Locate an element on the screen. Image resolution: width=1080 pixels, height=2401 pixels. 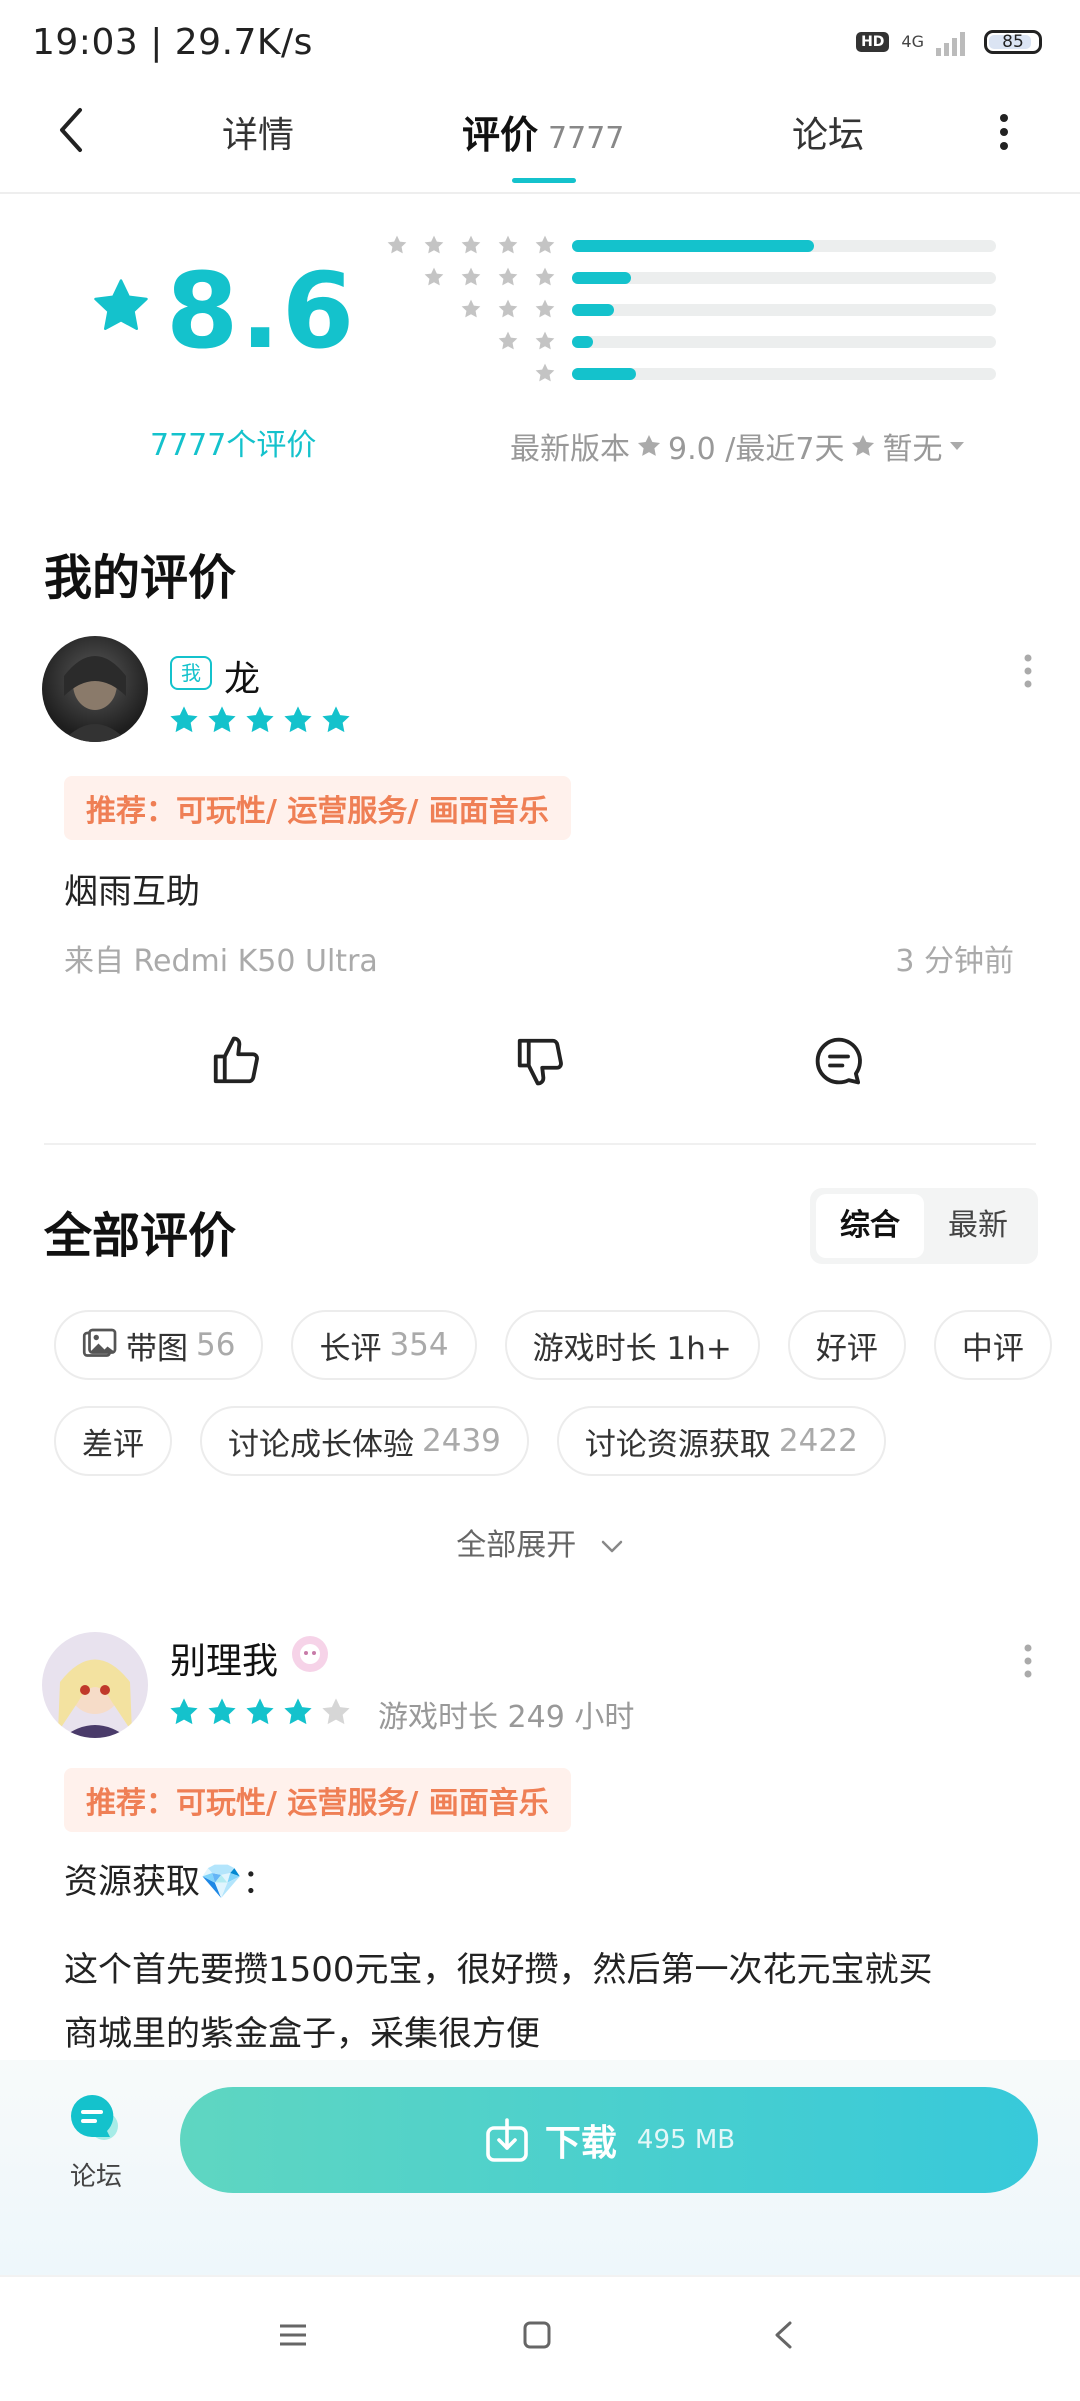
sort-comprehensive: 综合 is located at coordinates (870, 1226).